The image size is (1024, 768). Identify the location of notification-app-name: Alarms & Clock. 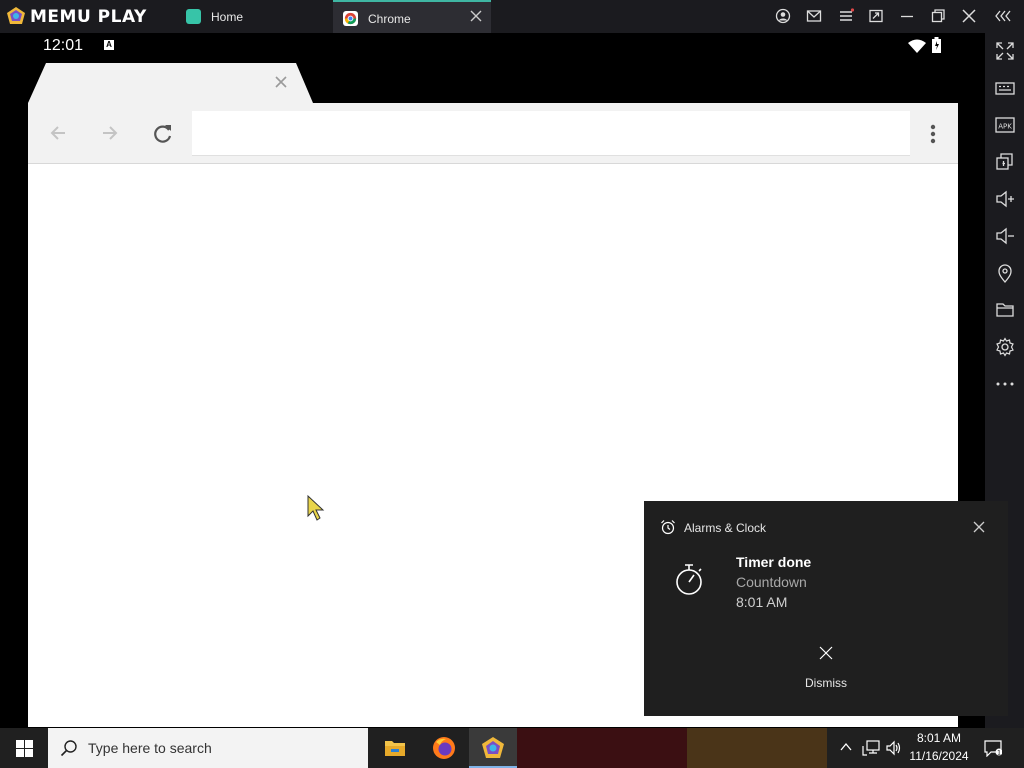
(725, 528).